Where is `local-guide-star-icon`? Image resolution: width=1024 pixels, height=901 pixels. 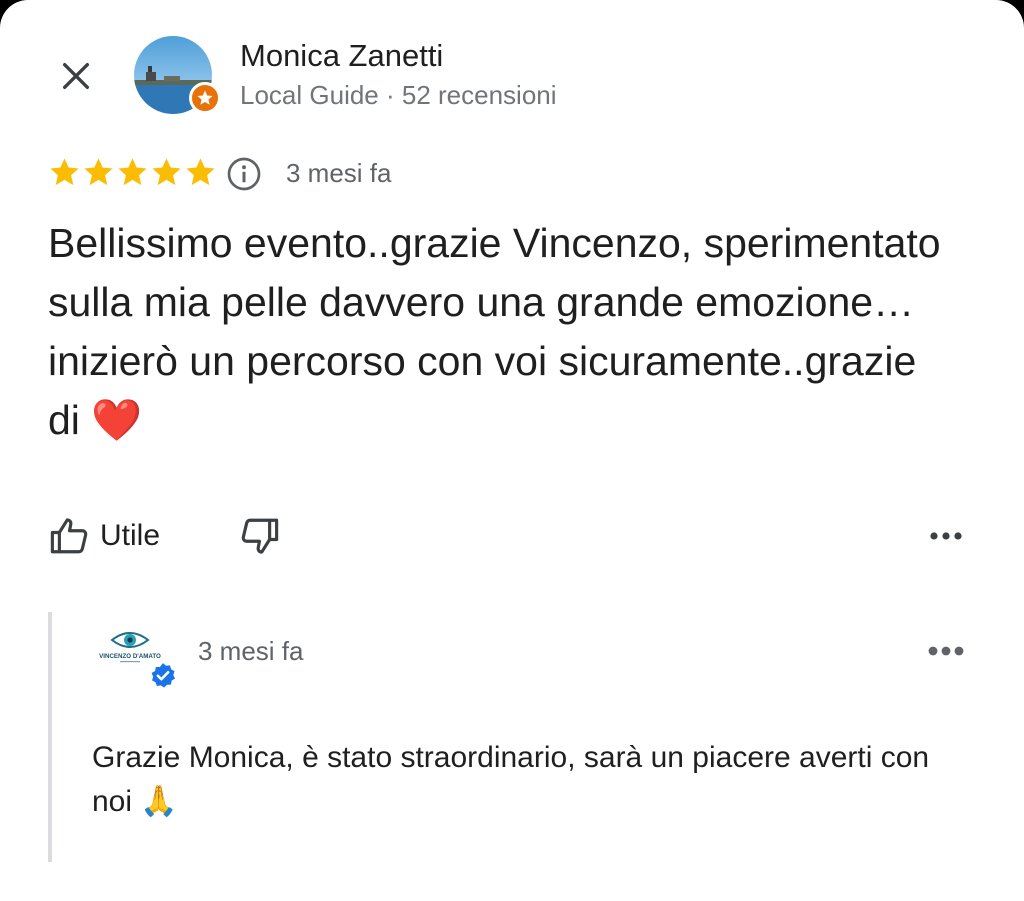
local-guide-star-icon is located at coordinates (205, 97).